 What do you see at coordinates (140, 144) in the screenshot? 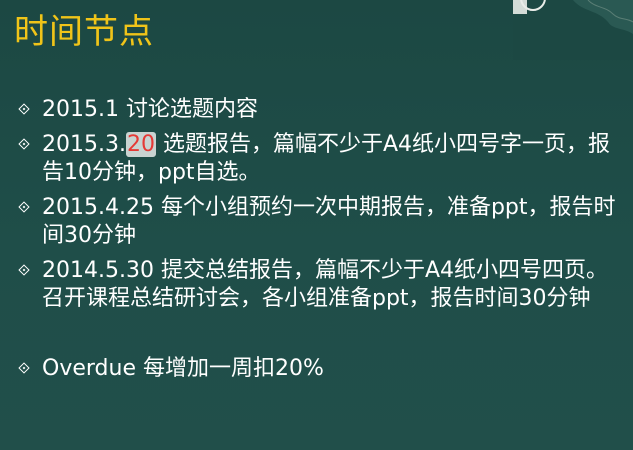
I see `highlighted-day: 20` at bounding box center [140, 144].